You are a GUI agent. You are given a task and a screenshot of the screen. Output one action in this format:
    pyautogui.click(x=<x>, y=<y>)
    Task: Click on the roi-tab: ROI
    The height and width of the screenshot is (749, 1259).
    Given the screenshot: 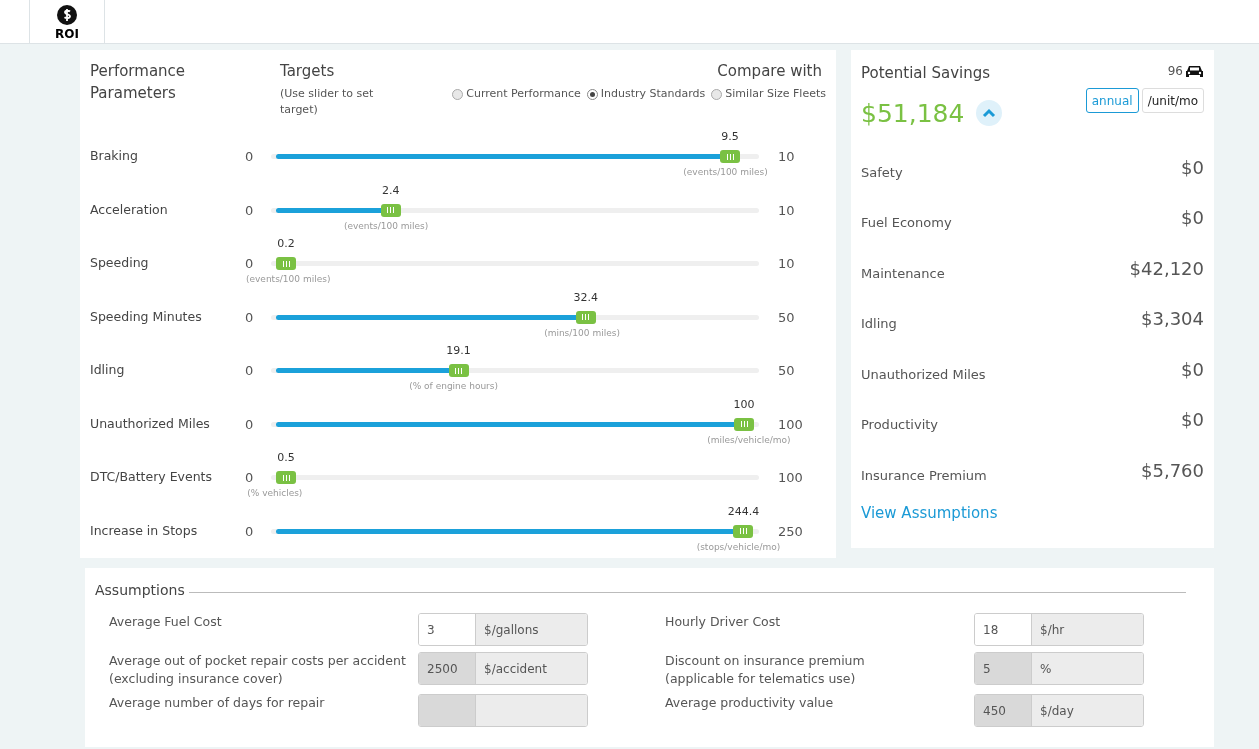 What is the action you would take?
    pyautogui.click(x=67, y=22)
    